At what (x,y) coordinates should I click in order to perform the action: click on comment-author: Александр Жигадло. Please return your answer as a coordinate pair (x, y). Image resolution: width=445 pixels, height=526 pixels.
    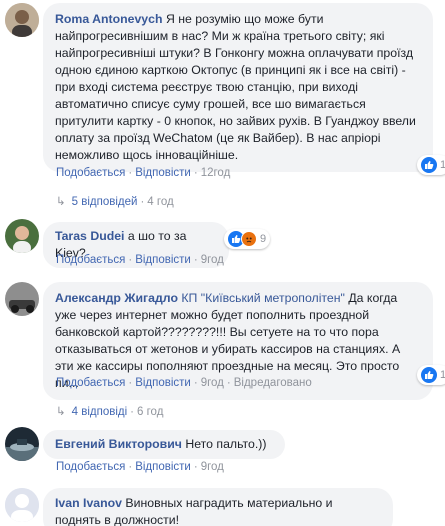
    Looking at the image, I should click on (116, 298).